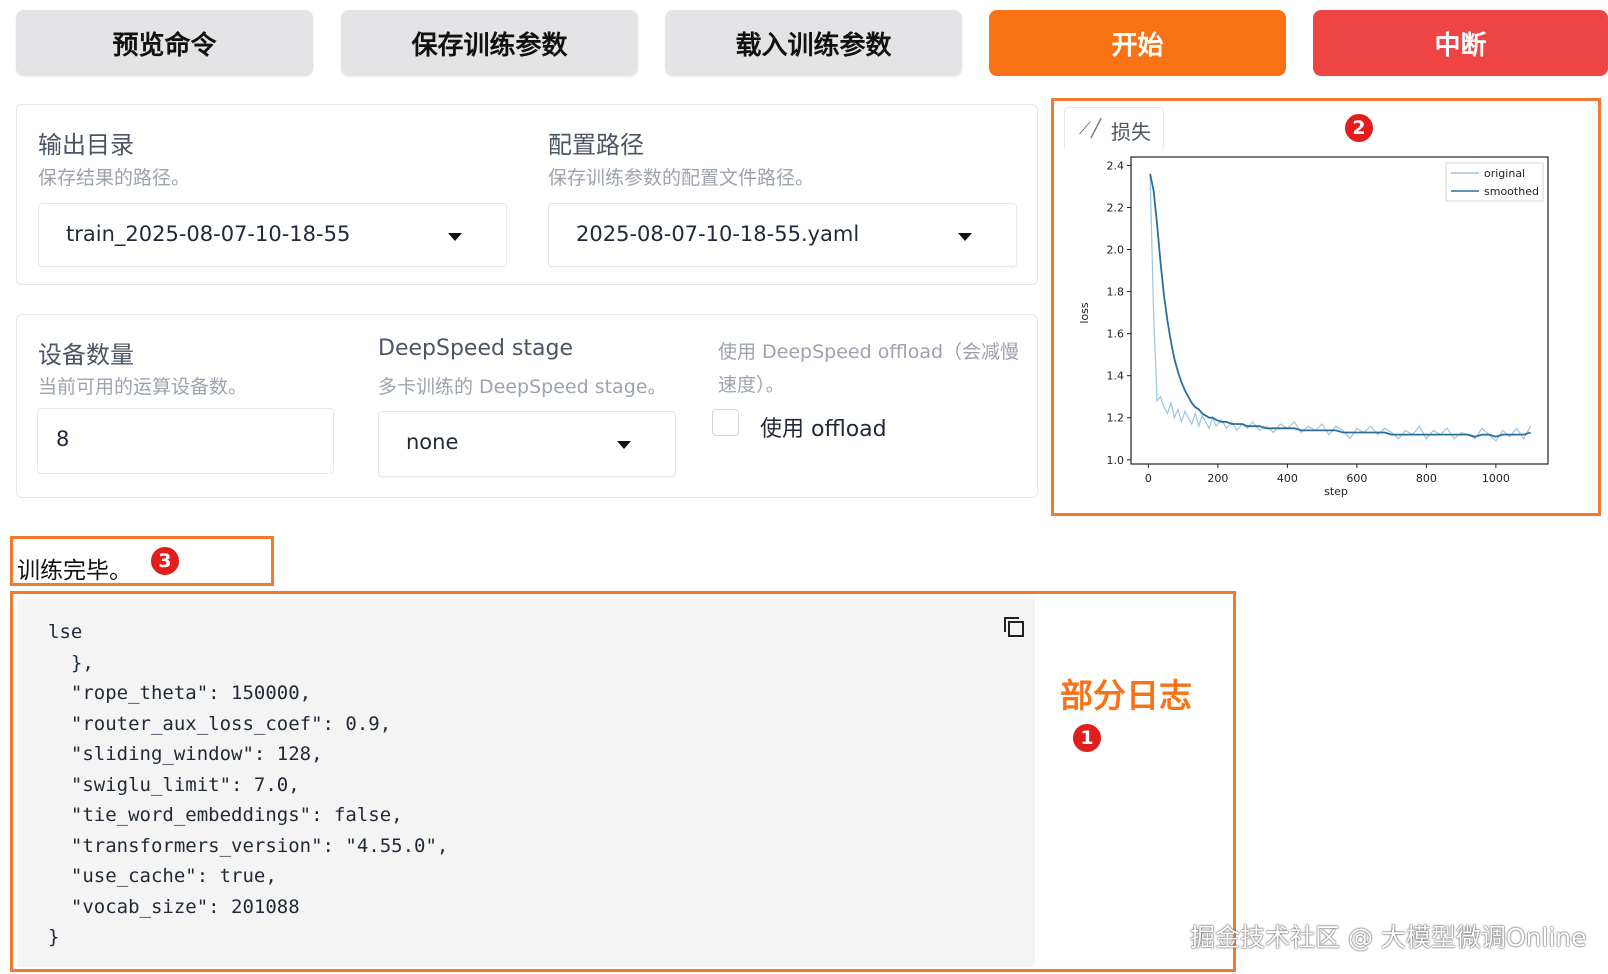 The height and width of the screenshot is (974, 1608). Describe the element at coordinates (751, 385) in the screenshot. I see `ds-offload-hint-line2: 速度）。` at that location.